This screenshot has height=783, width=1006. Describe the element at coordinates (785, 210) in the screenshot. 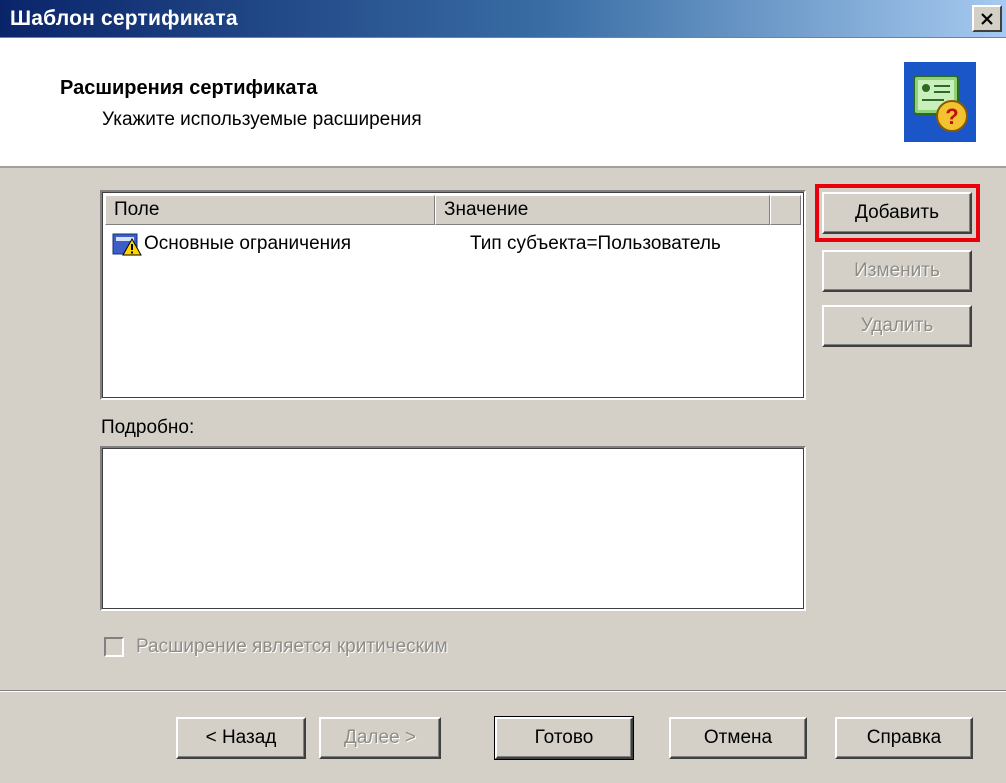

I see `column-header-empty` at that location.